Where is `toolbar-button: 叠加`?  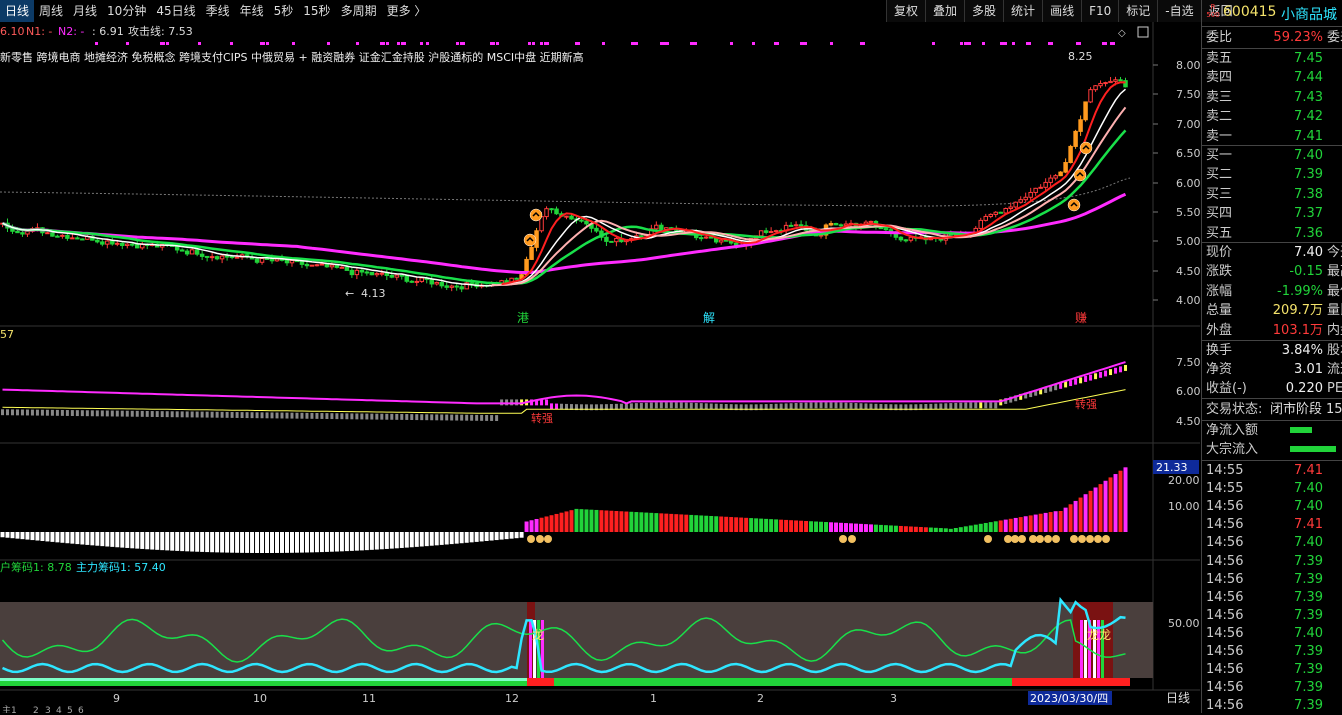 toolbar-button: 叠加 is located at coordinates (945, 11).